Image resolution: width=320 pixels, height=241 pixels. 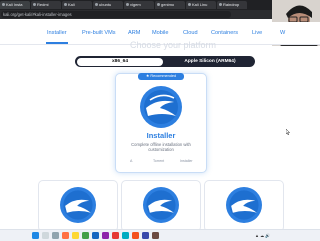 What do you see at coordinates (108, 5) in the screenshot?
I see `browser-tab: ubuntu` at bounding box center [108, 5].